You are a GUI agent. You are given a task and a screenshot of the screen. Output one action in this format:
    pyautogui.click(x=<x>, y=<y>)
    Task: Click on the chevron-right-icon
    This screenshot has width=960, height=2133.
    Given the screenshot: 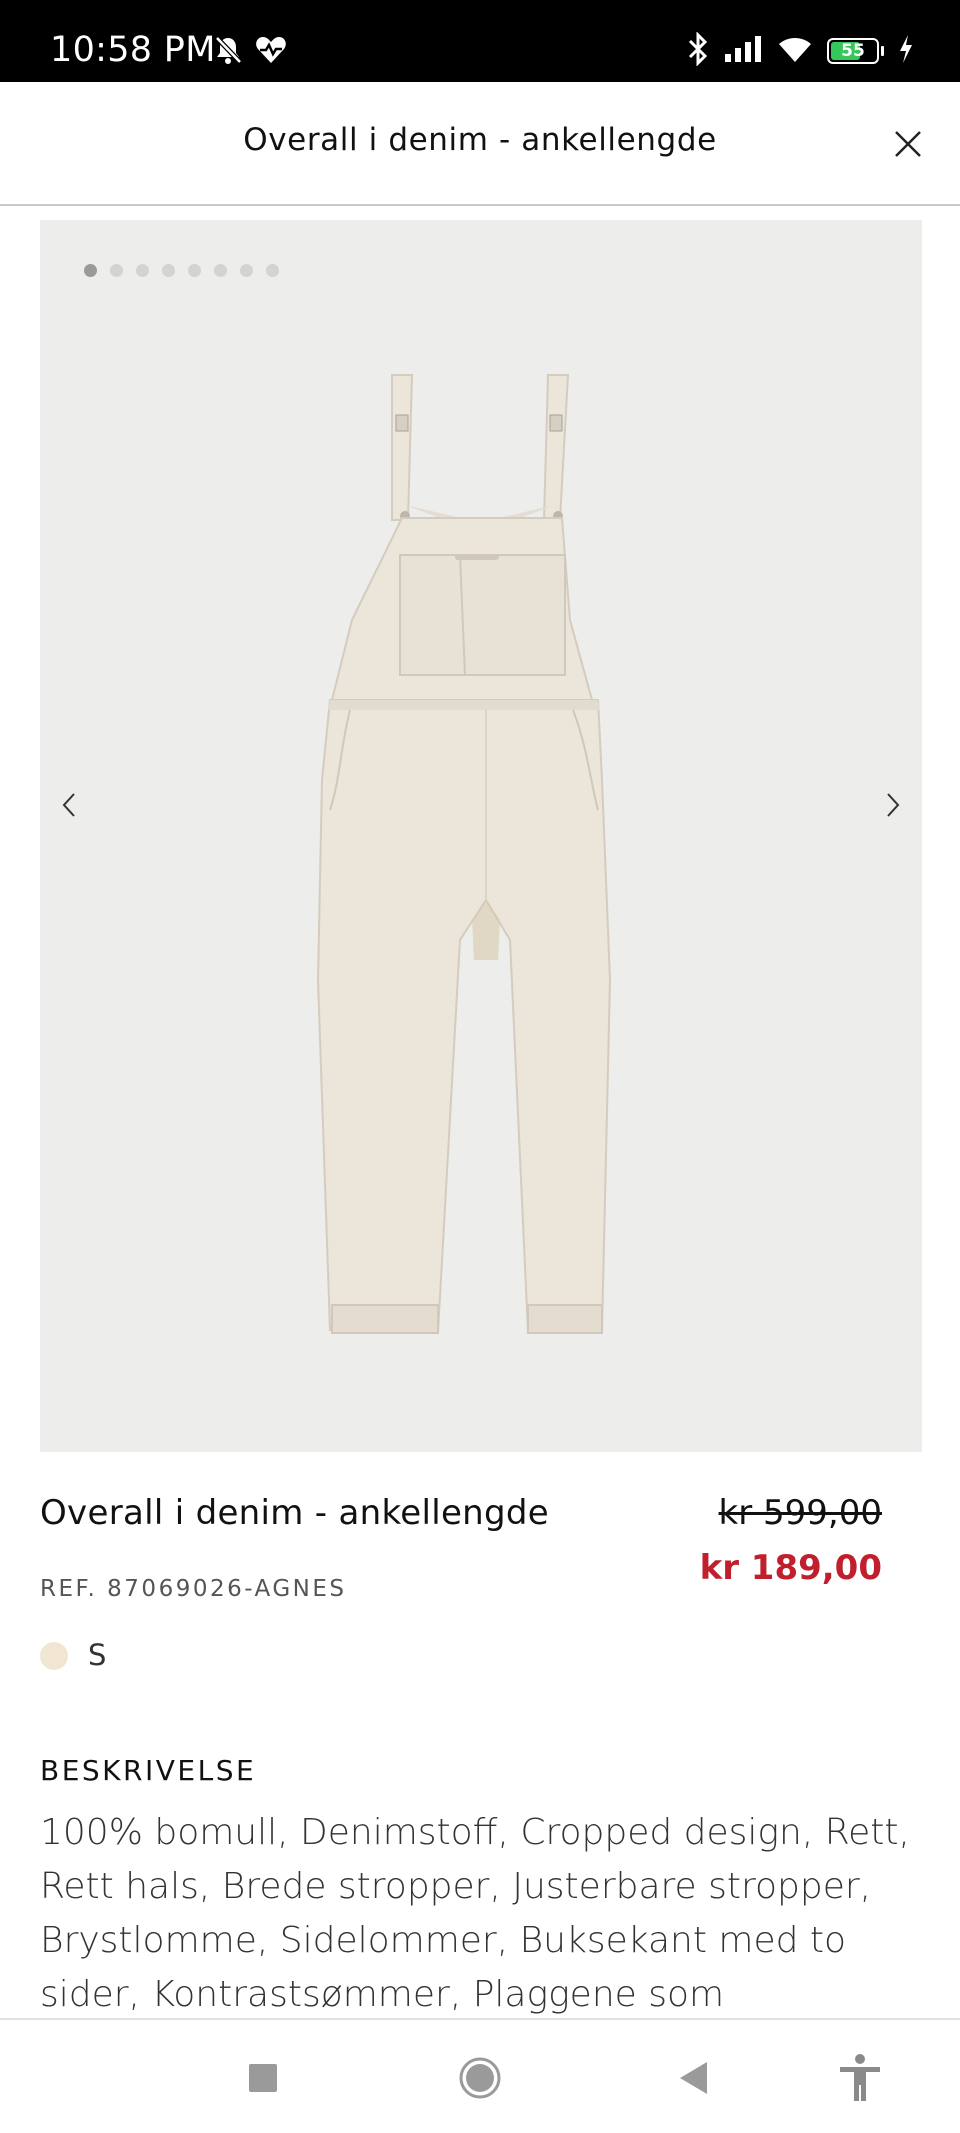 What is the action you would take?
    pyautogui.click(x=893, y=805)
    